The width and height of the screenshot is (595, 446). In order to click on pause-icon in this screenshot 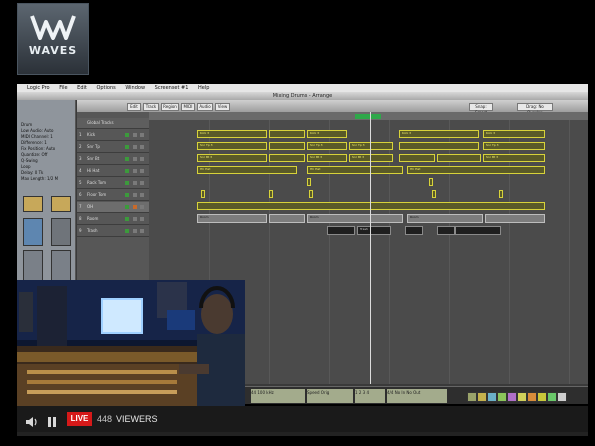, I will do `click(52, 422)`.